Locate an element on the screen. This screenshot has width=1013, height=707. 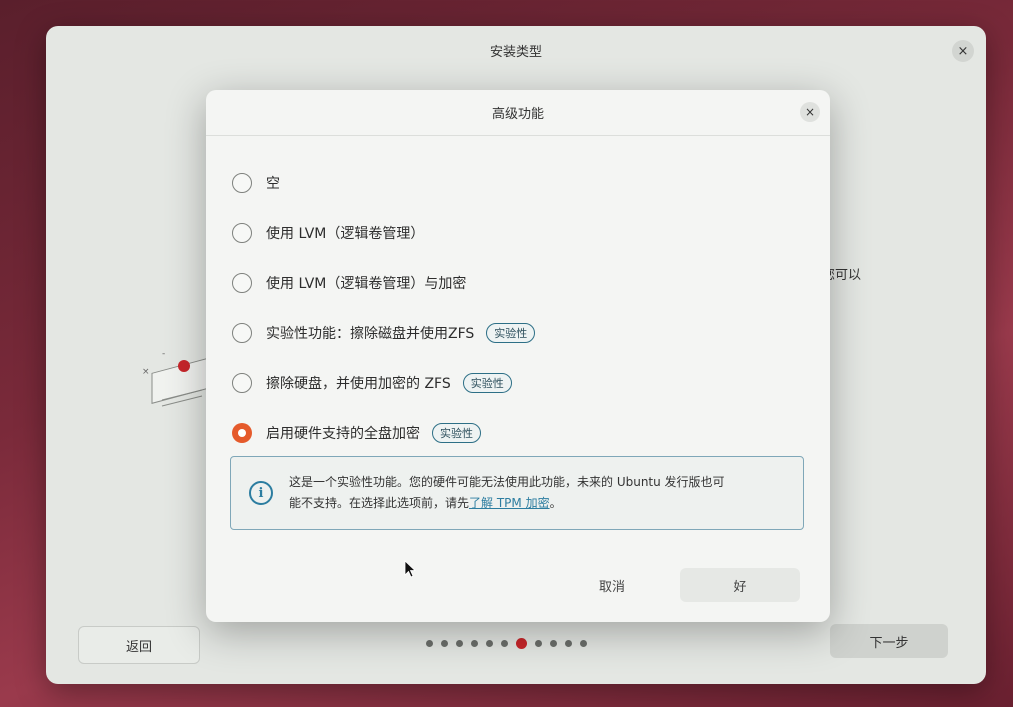
info-line-2-suffix: 。 is located at coordinates (555, 503).